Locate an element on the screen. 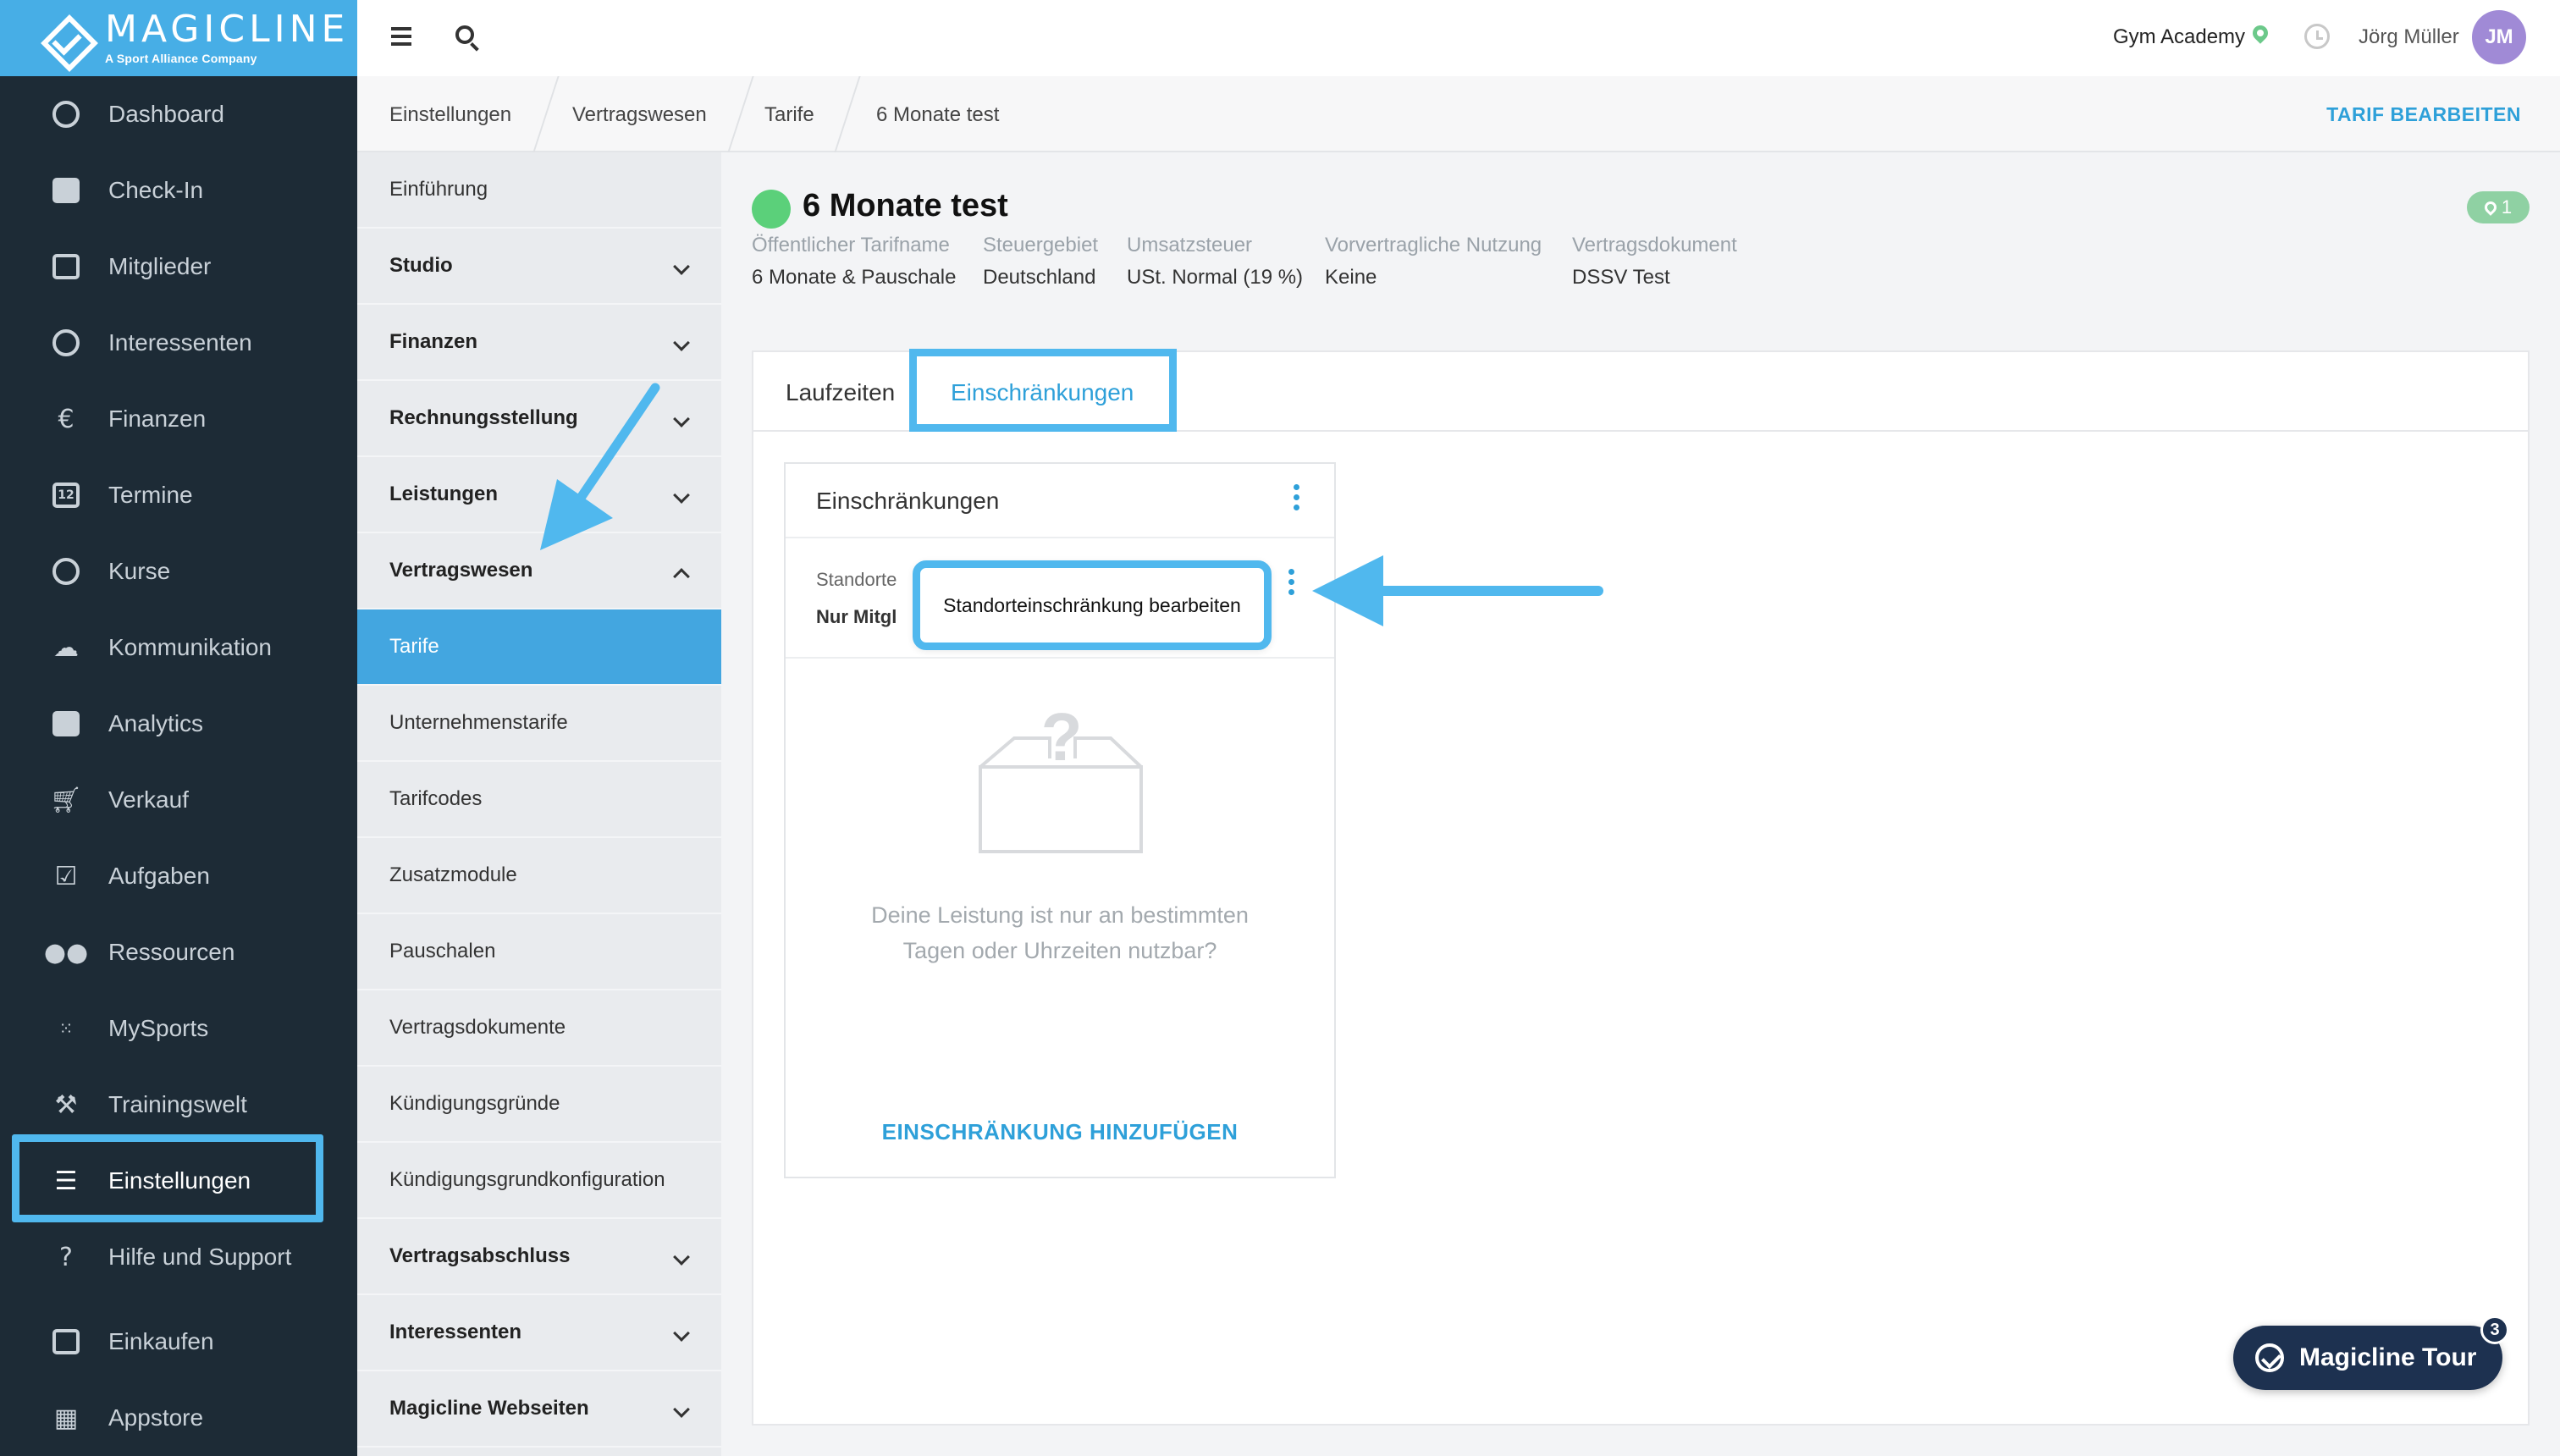  subnav-einfuehrung: Einführung is located at coordinates (539, 190).